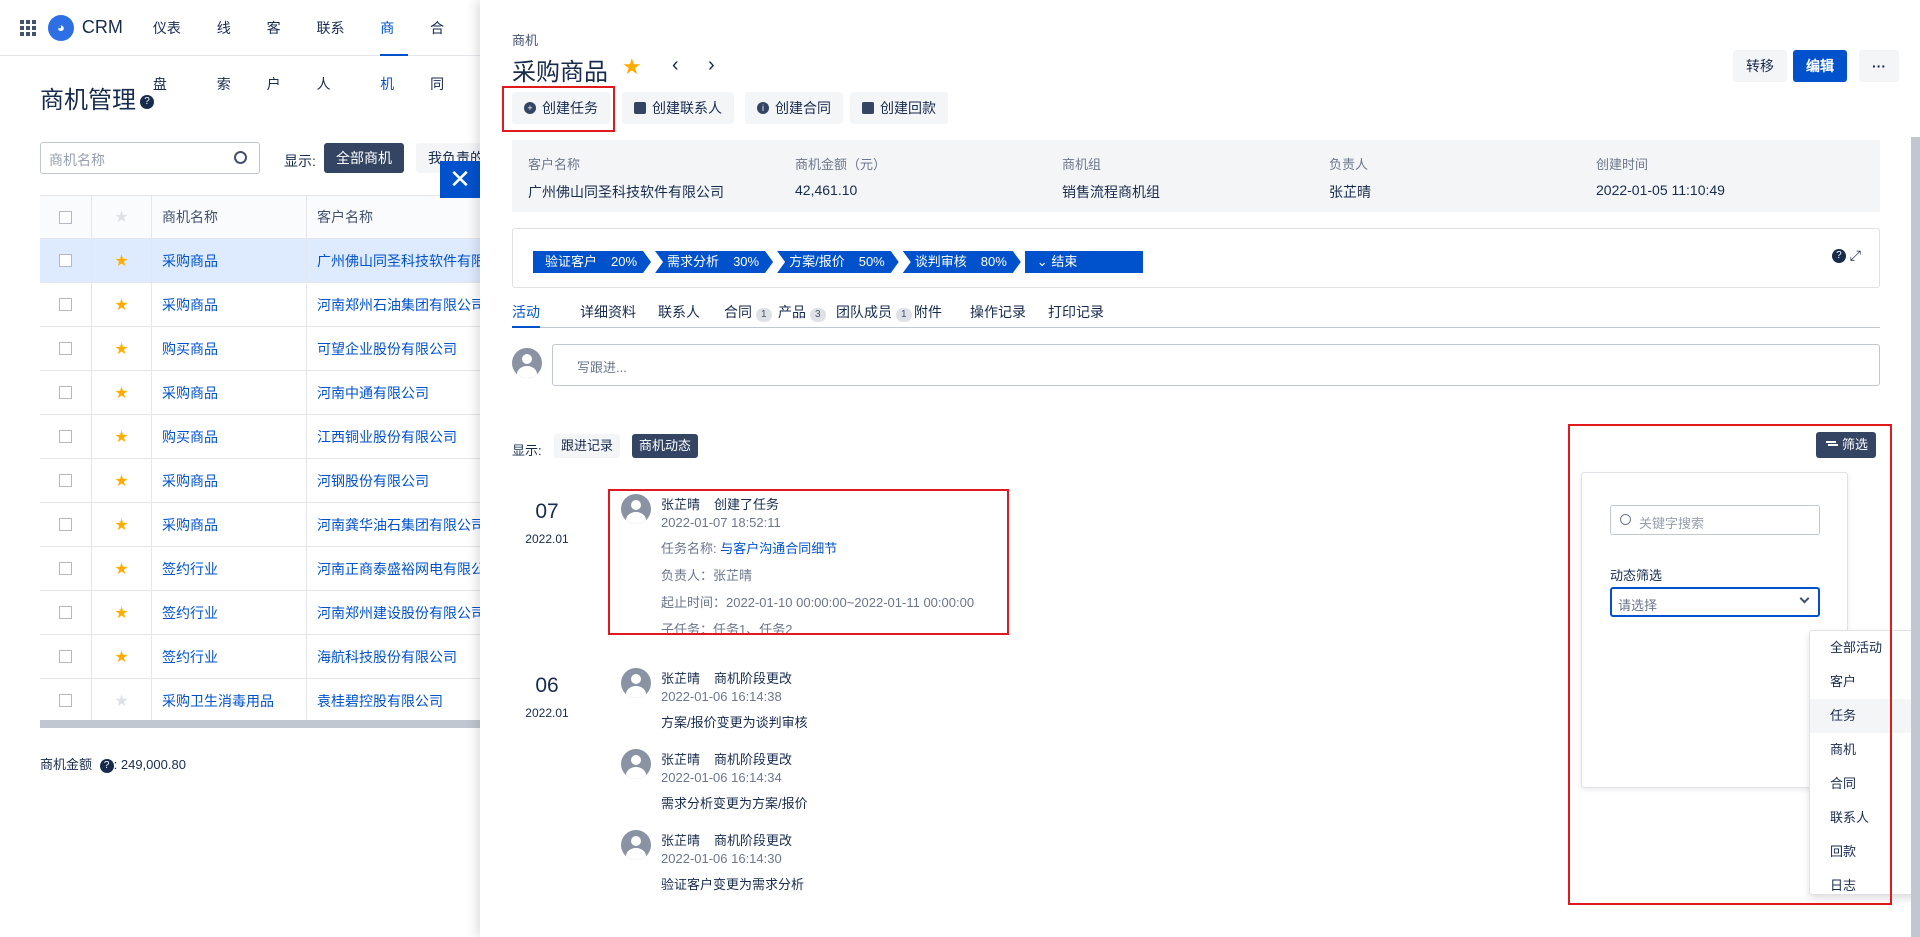  What do you see at coordinates (393, 217) in the screenshot?
I see `column-header-customer: 客户名称` at bounding box center [393, 217].